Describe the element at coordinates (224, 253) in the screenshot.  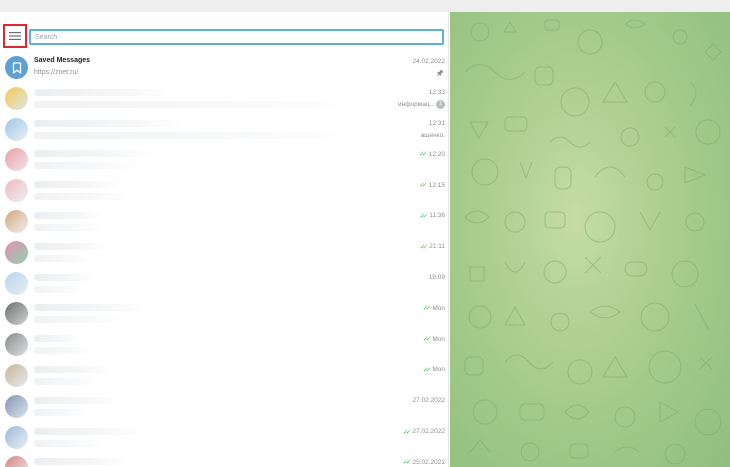
I see `chat-item: ✓✓ 21:11` at that location.